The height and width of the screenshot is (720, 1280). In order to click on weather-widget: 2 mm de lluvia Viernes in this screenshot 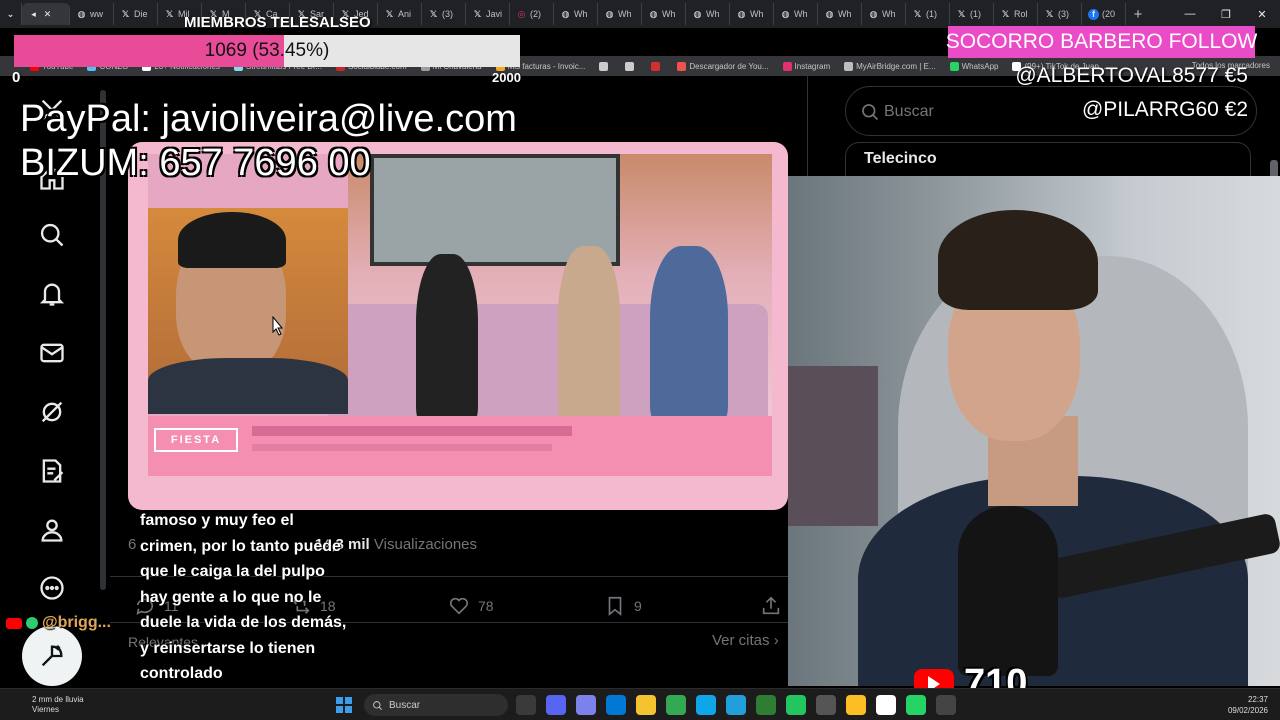, I will do `click(49, 705)`.